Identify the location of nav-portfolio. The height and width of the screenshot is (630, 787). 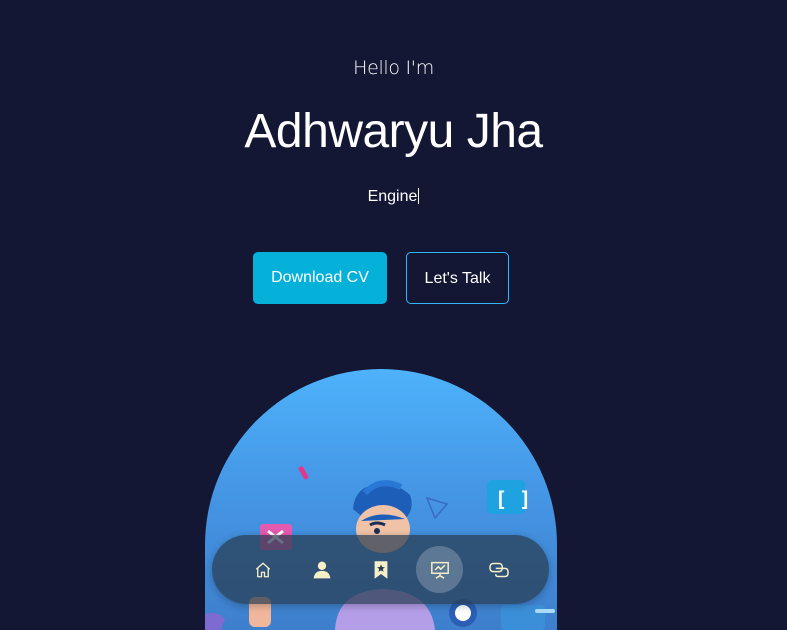
(439, 569).